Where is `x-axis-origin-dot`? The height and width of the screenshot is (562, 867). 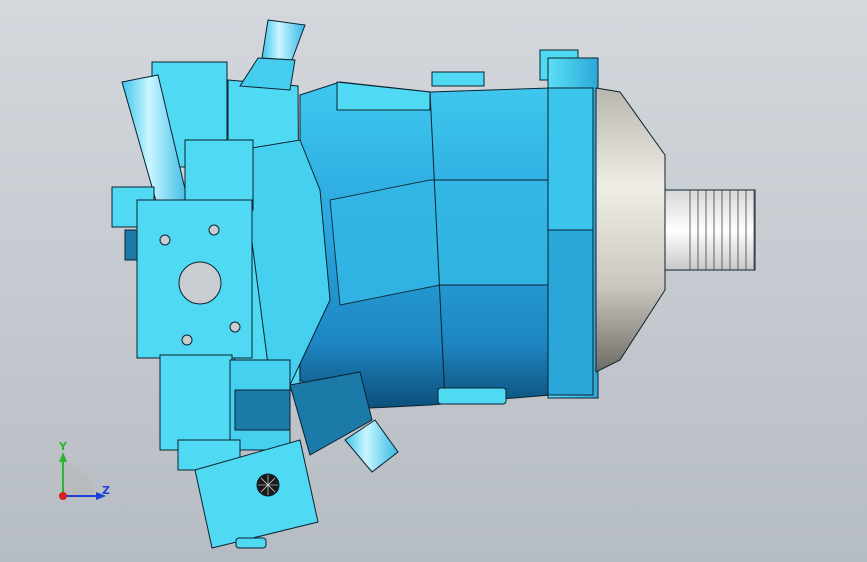 x-axis-origin-dot is located at coordinates (63, 496).